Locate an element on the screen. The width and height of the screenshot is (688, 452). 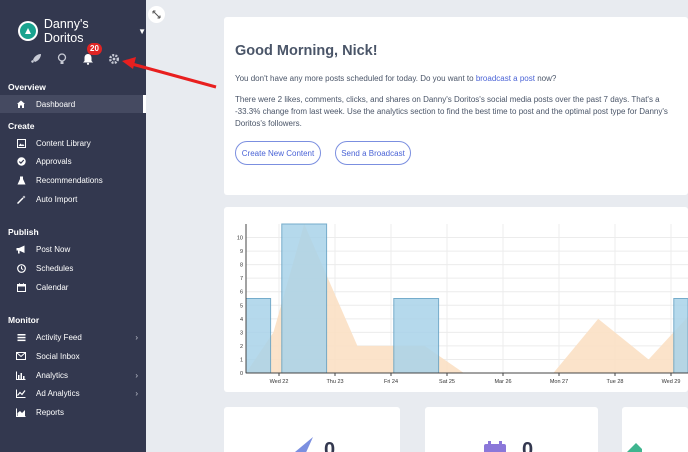
x-tick-label: Mon 27 is located at coordinates (559, 382).